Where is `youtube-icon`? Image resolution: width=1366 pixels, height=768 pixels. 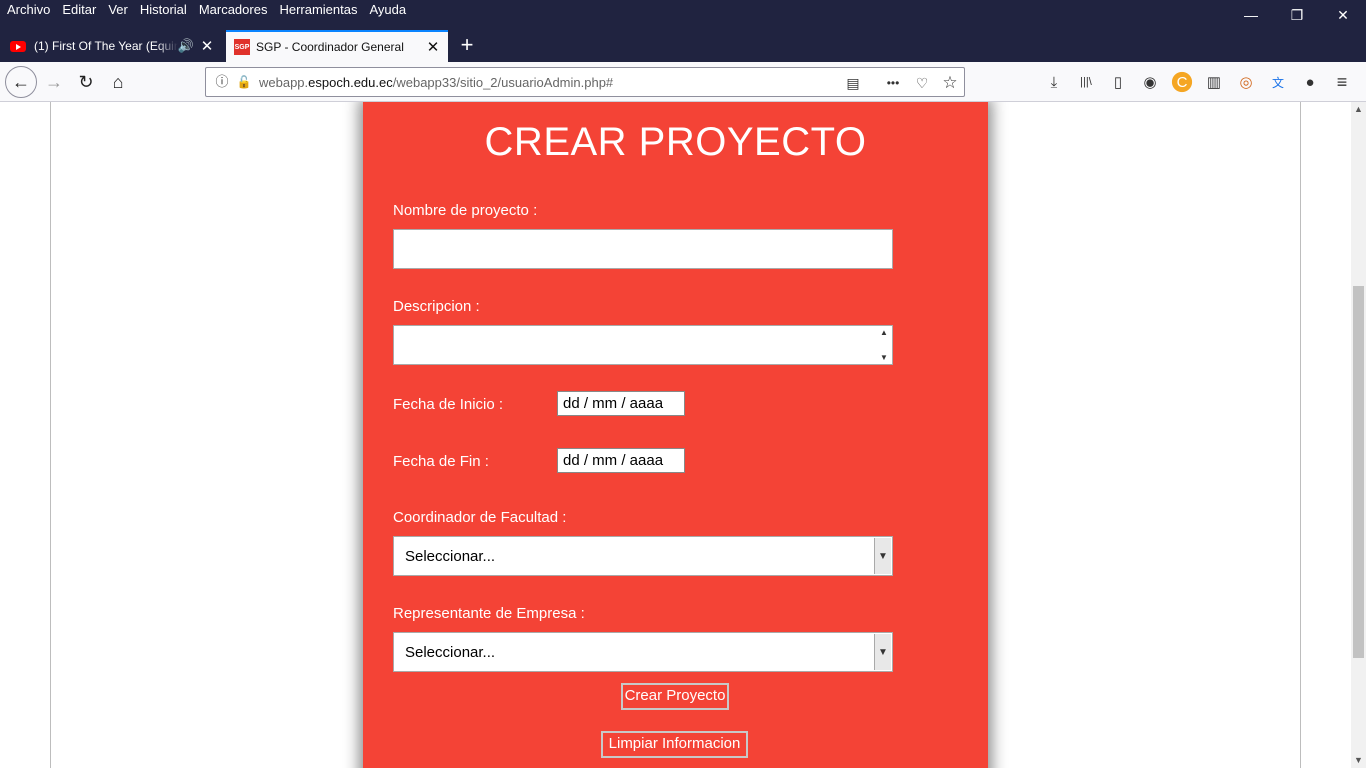
youtube-icon is located at coordinates (18, 46).